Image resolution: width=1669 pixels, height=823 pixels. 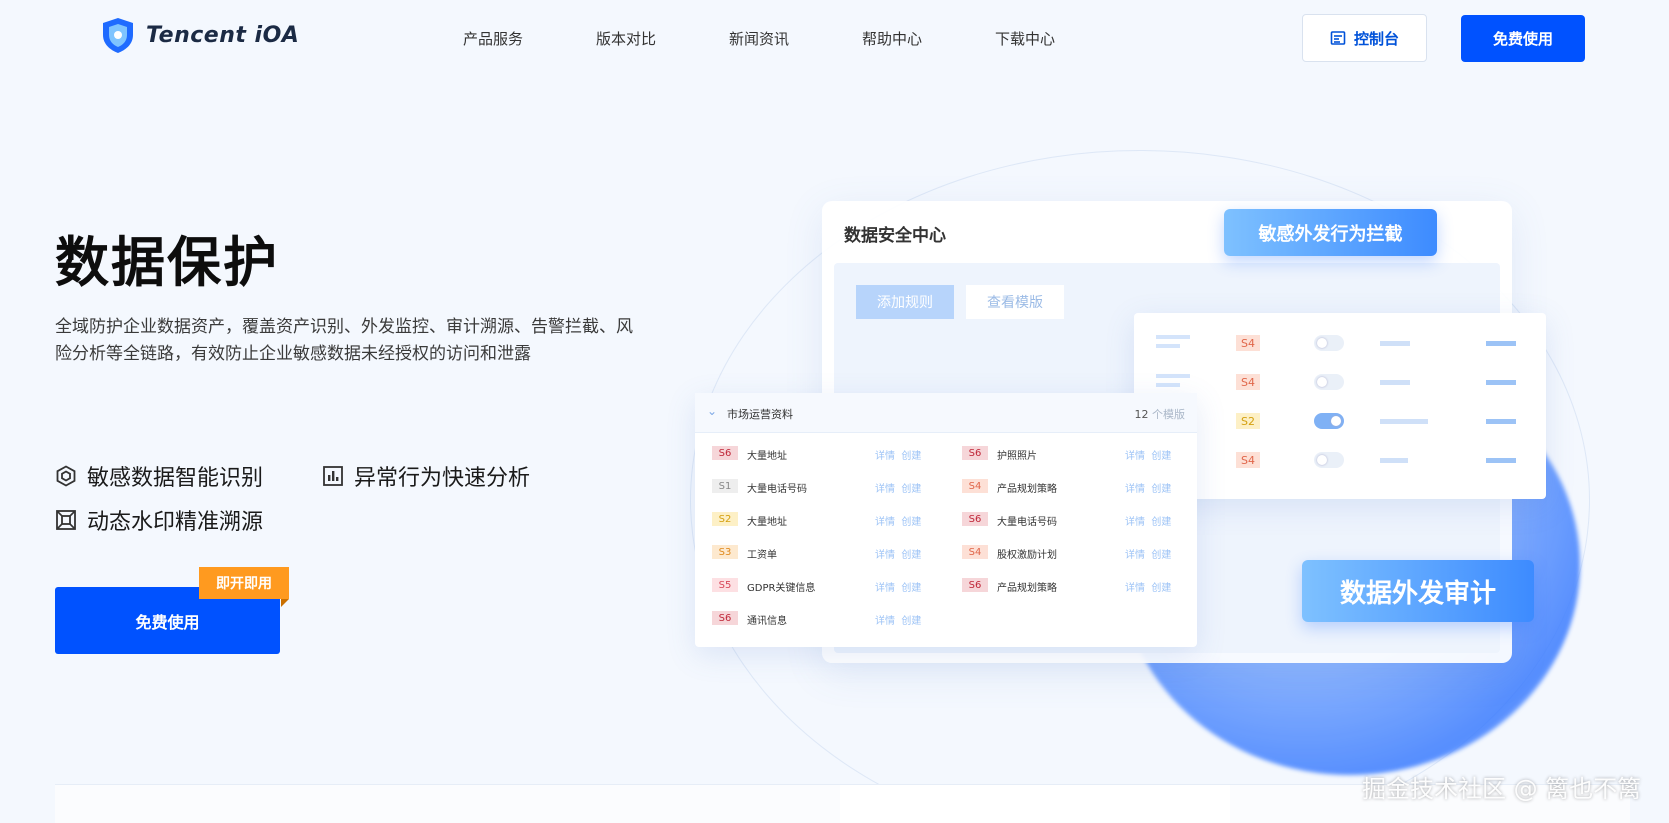 I want to click on hexagon-icon, so click(x=66, y=476).